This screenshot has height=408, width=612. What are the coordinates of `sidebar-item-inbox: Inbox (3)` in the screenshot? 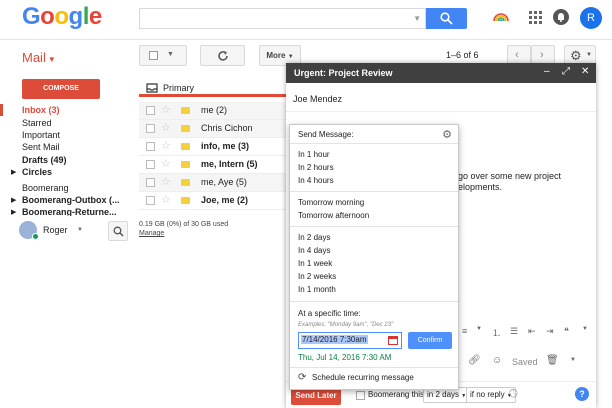 It's located at (41, 110).